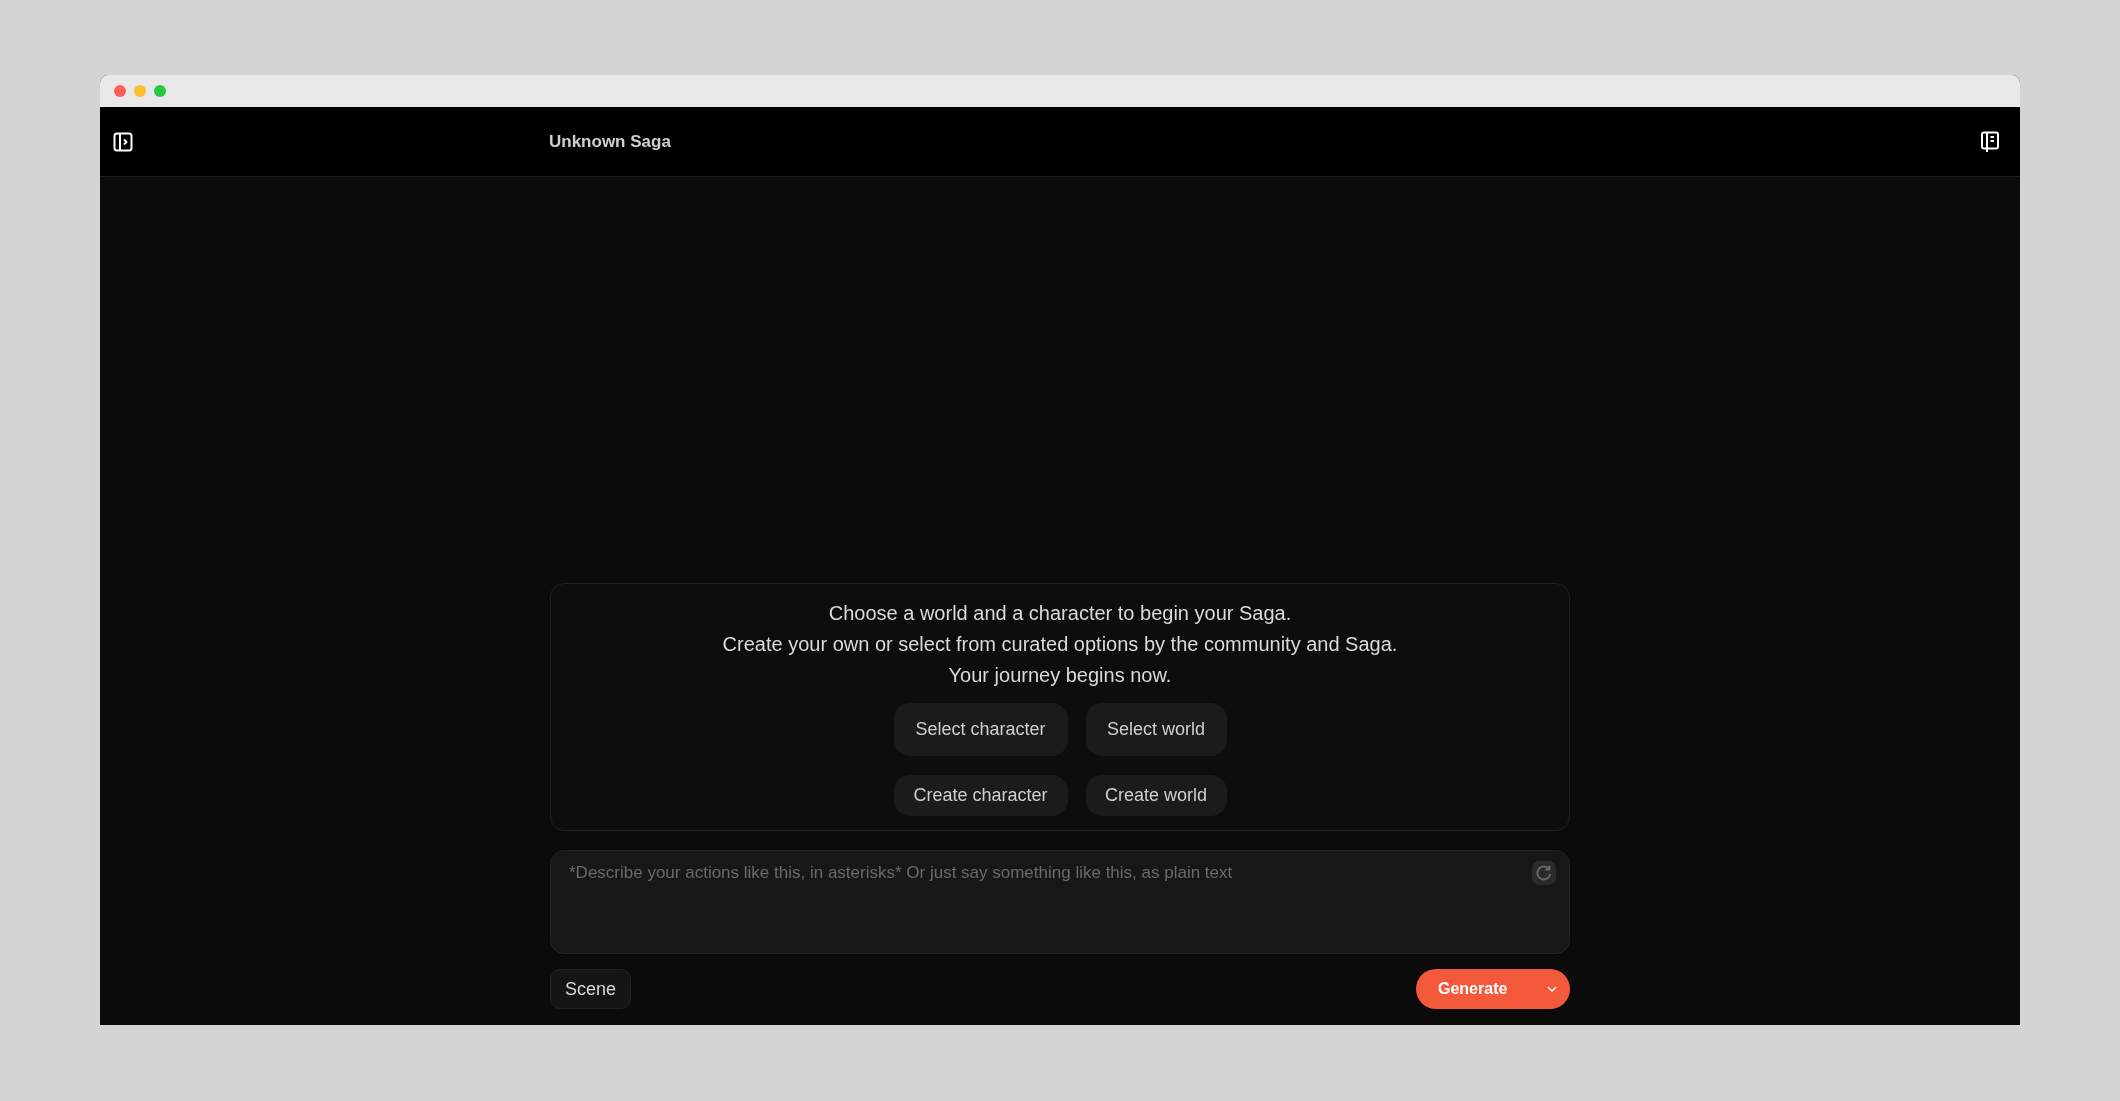 This screenshot has height=1101, width=2120. What do you see at coordinates (160, 91) in the screenshot?
I see `zoom-button` at bounding box center [160, 91].